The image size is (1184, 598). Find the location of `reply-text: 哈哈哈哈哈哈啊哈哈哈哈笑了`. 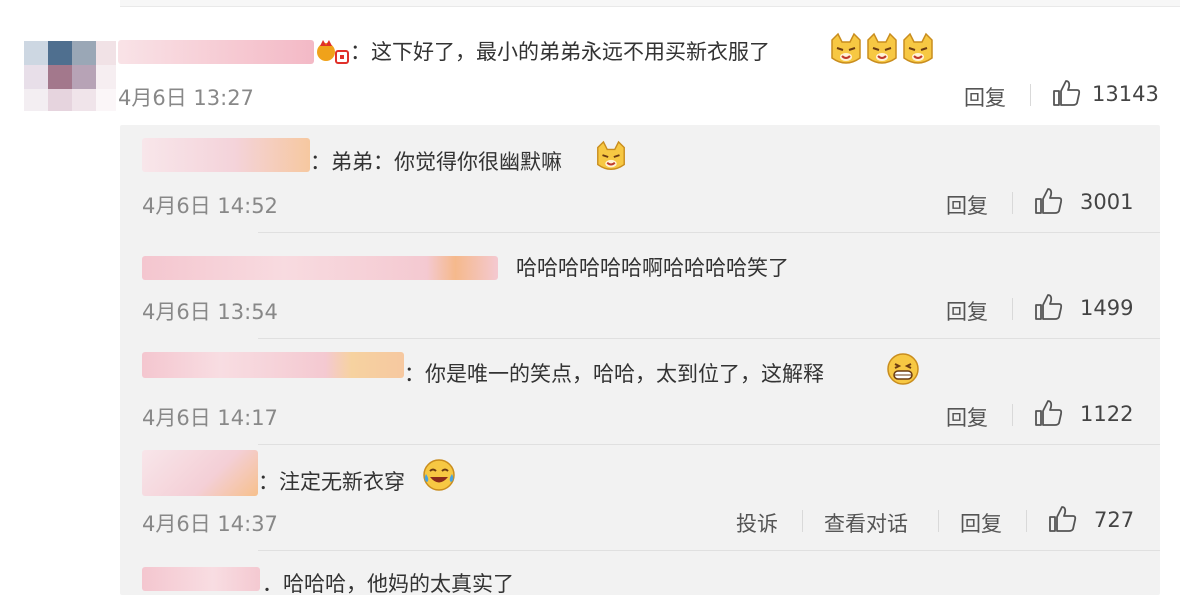

reply-text: 哈哈哈哈哈哈啊哈哈哈哈笑了 is located at coordinates (652, 268).